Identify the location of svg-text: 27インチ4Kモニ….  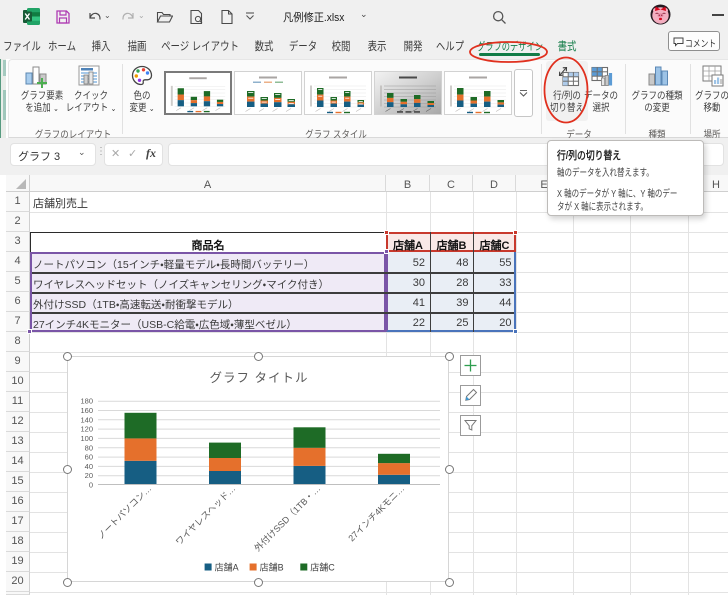
(376, 513).